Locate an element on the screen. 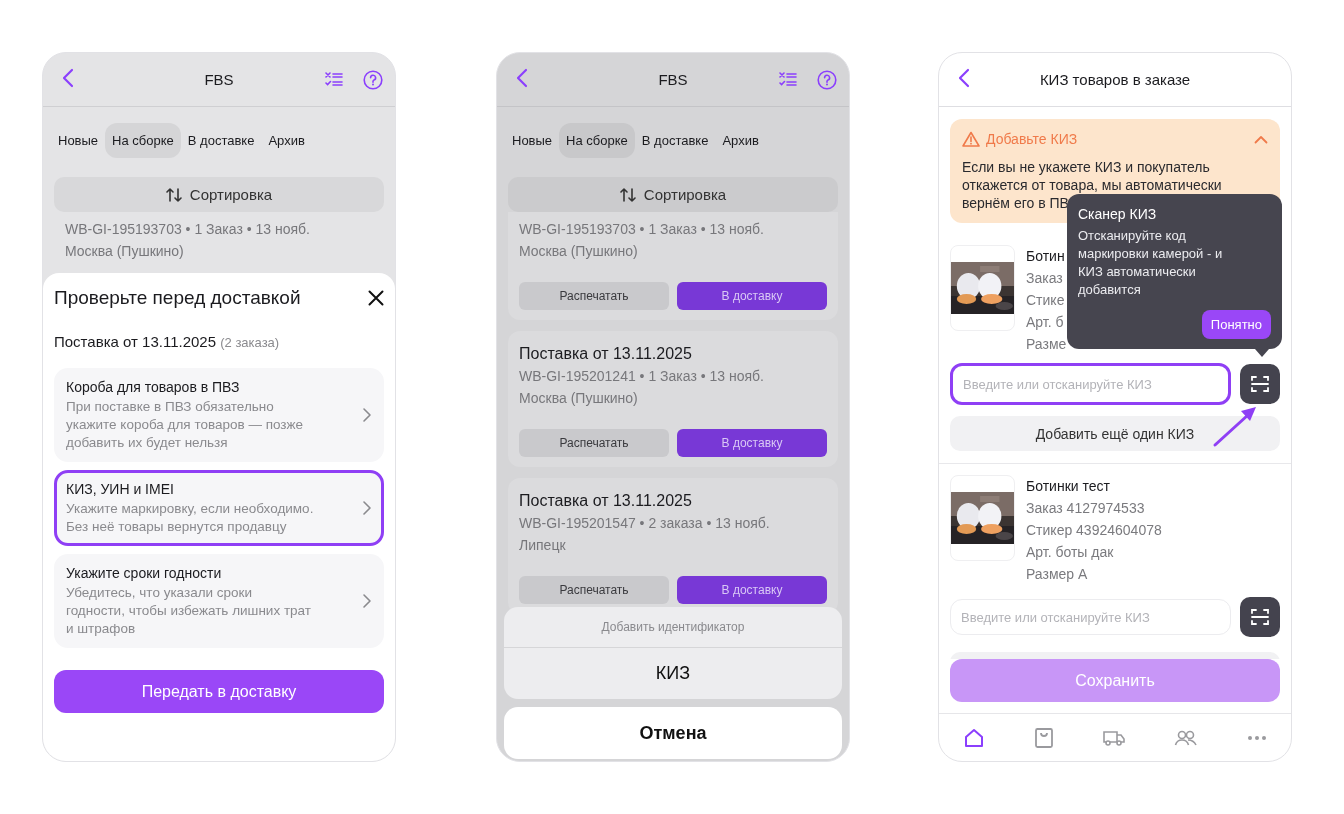 This screenshot has width=1344, height=814. option-title: Укажите сроки годности is located at coordinates (144, 573).